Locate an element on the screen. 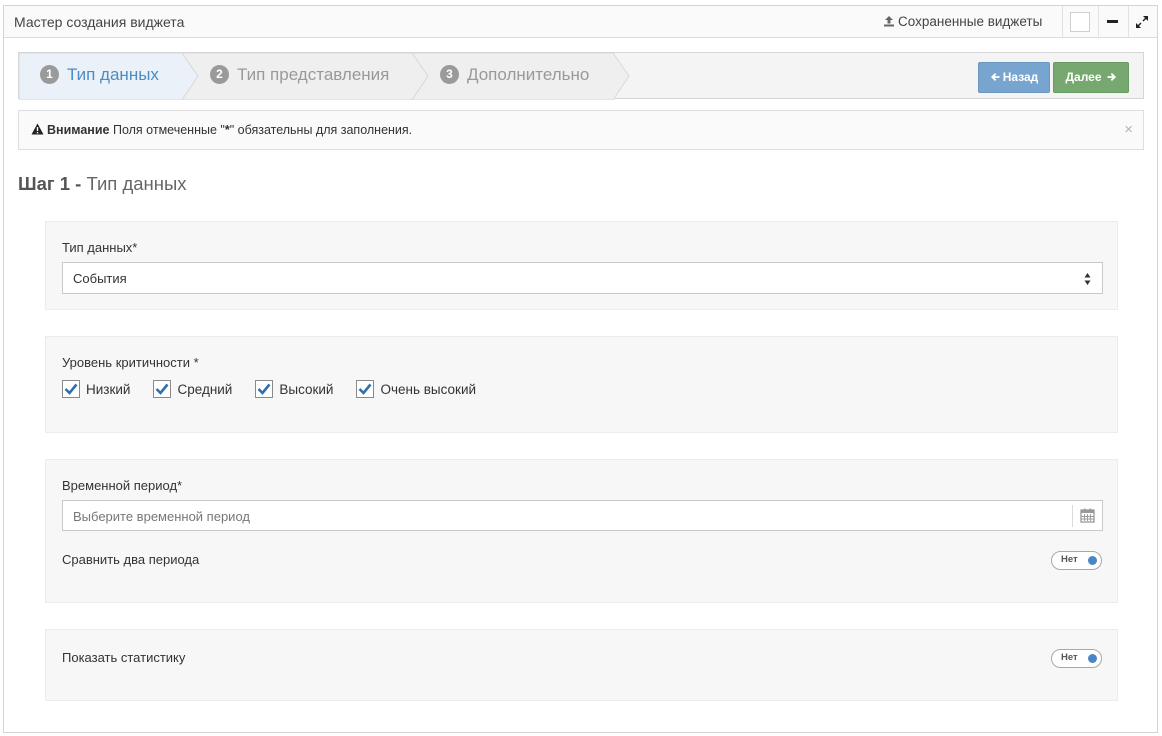 The height and width of the screenshot is (736, 1162). show-statistics-toggle: Нет is located at coordinates (1076, 658).